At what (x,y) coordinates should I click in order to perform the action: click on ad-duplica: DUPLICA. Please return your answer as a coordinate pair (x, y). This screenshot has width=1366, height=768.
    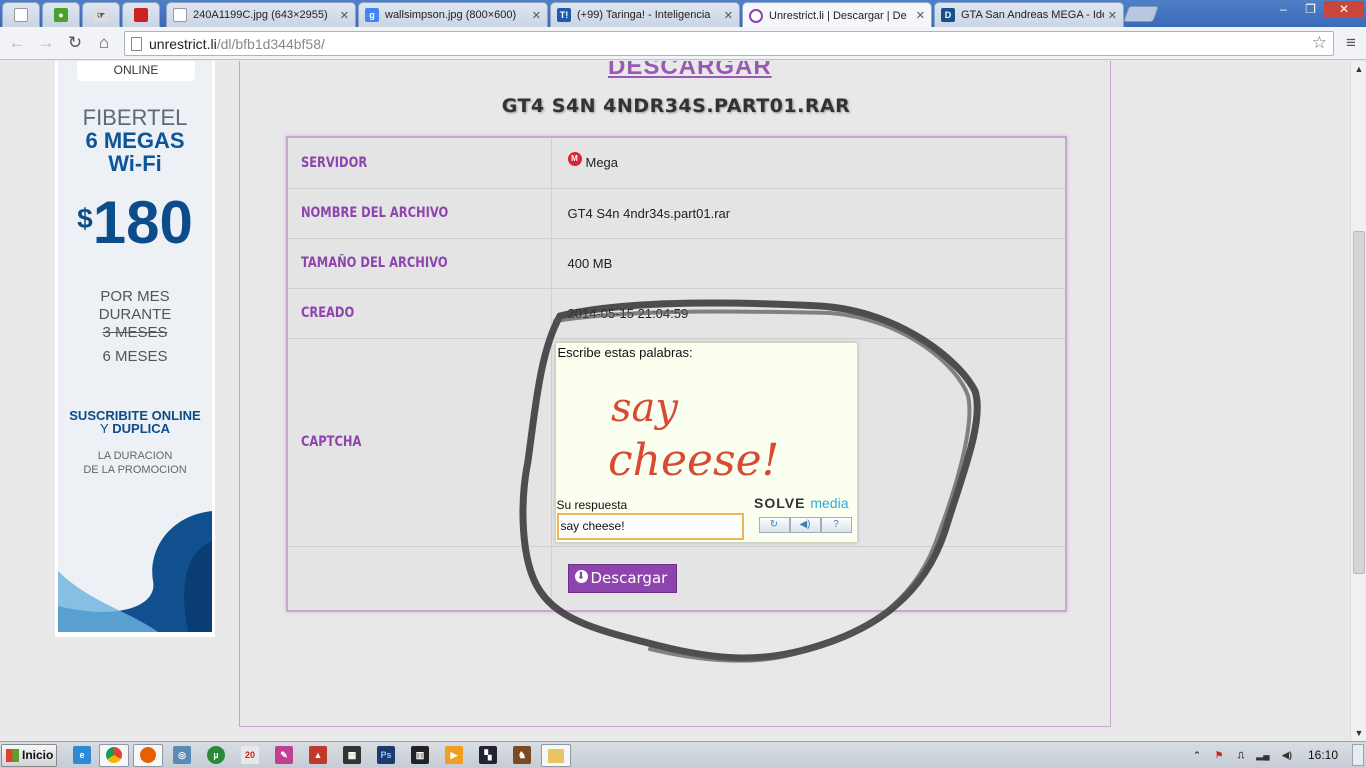
    Looking at the image, I should click on (141, 428).